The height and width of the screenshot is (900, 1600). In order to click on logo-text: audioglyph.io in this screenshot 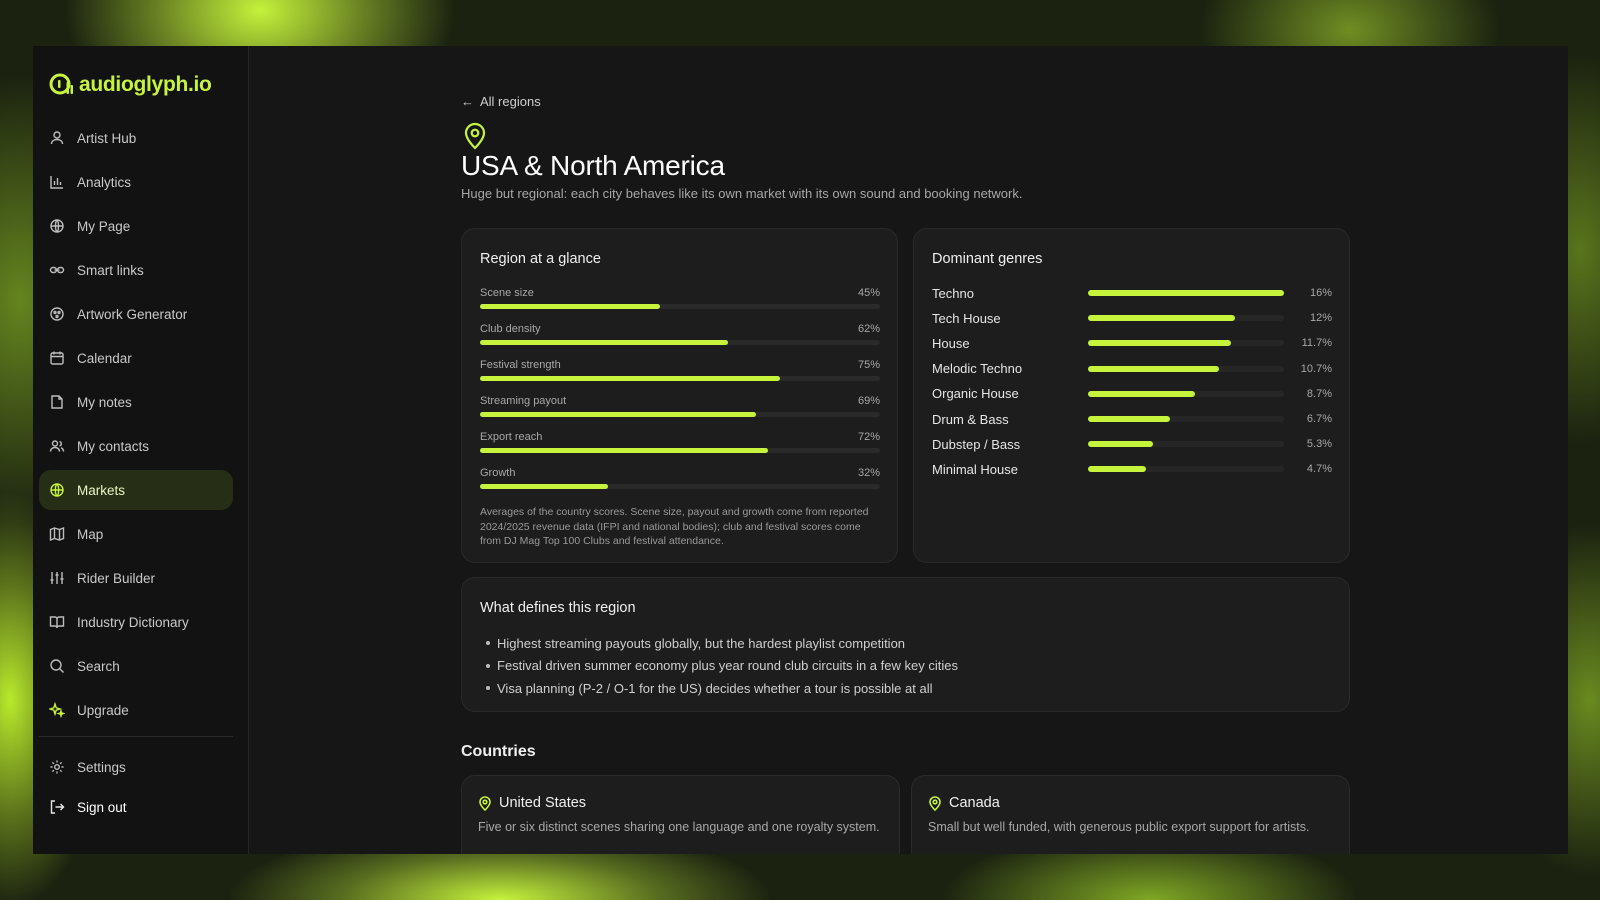, I will do `click(145, 84)`.